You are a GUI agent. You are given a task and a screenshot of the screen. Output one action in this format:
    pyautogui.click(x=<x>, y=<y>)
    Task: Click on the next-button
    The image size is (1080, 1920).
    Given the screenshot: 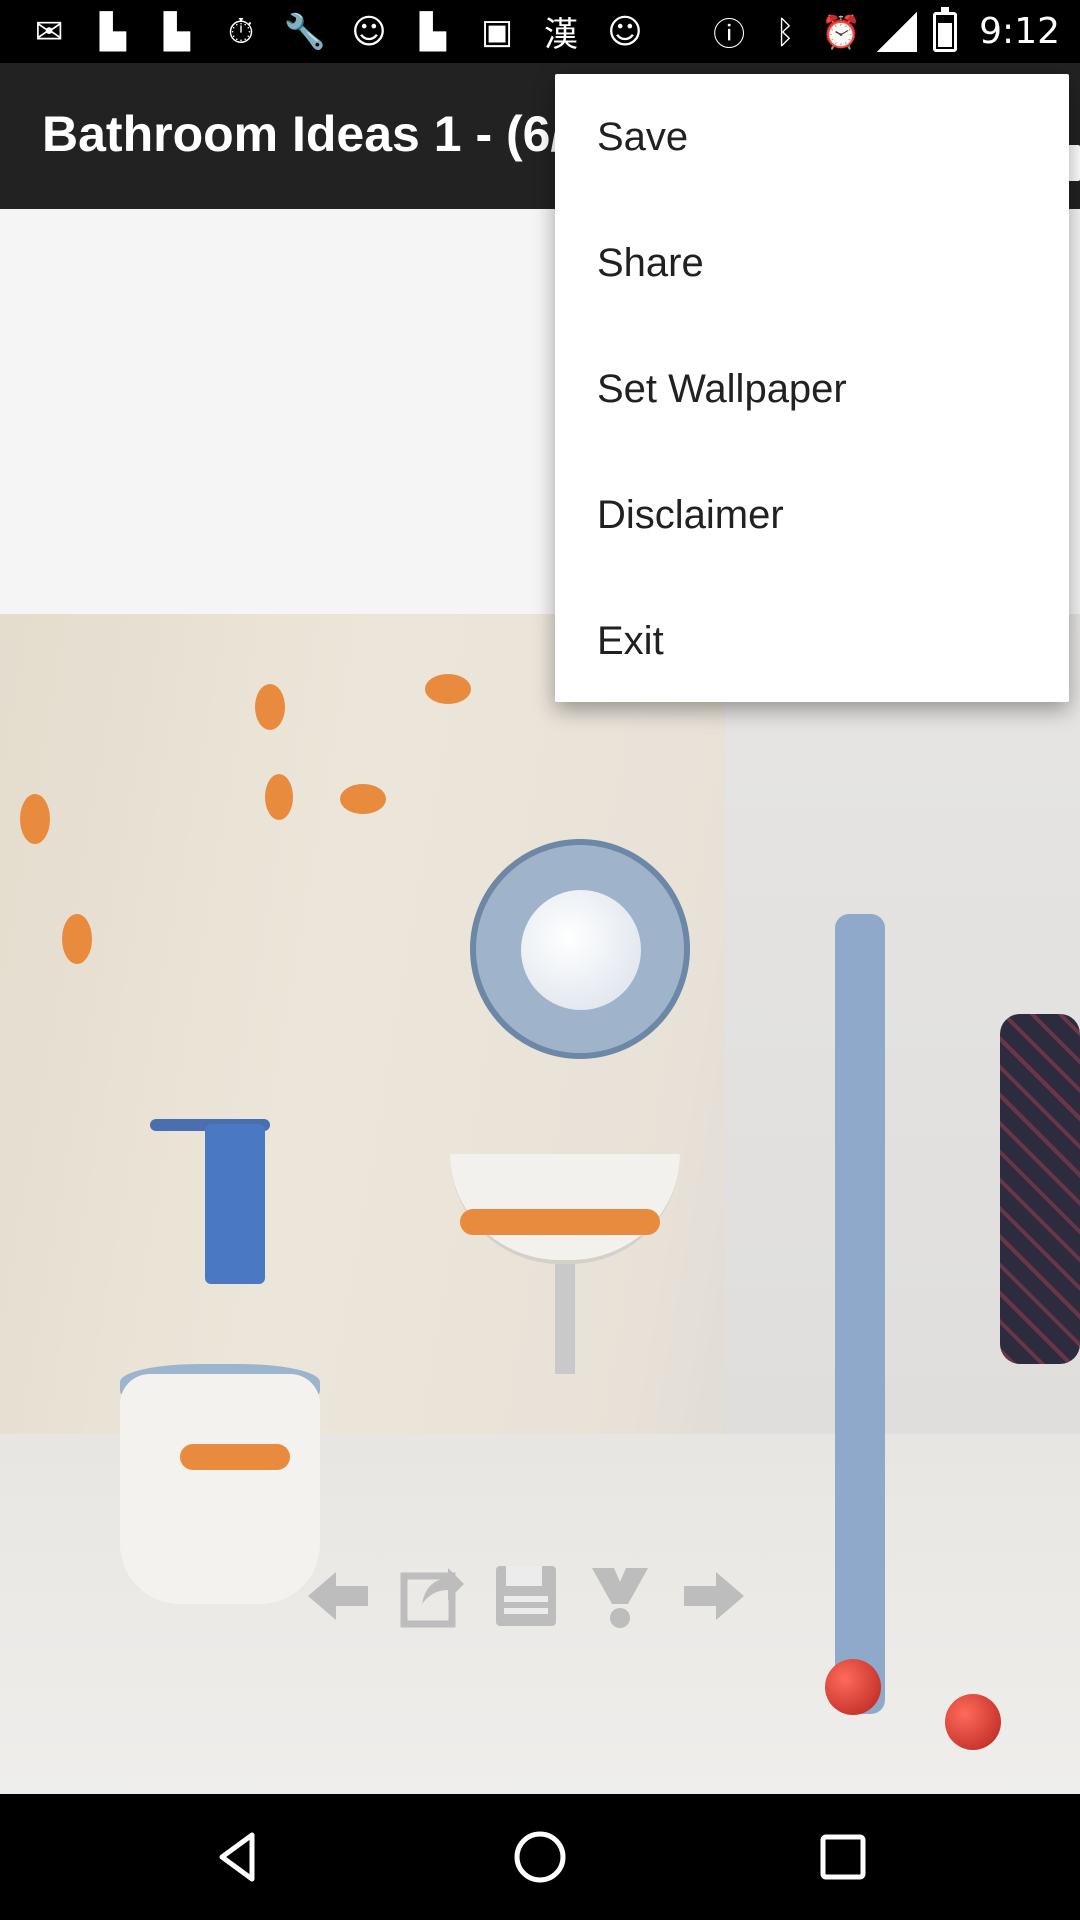 What is the action you would take?
    pyautogui.click(x=714, y=1596)
    